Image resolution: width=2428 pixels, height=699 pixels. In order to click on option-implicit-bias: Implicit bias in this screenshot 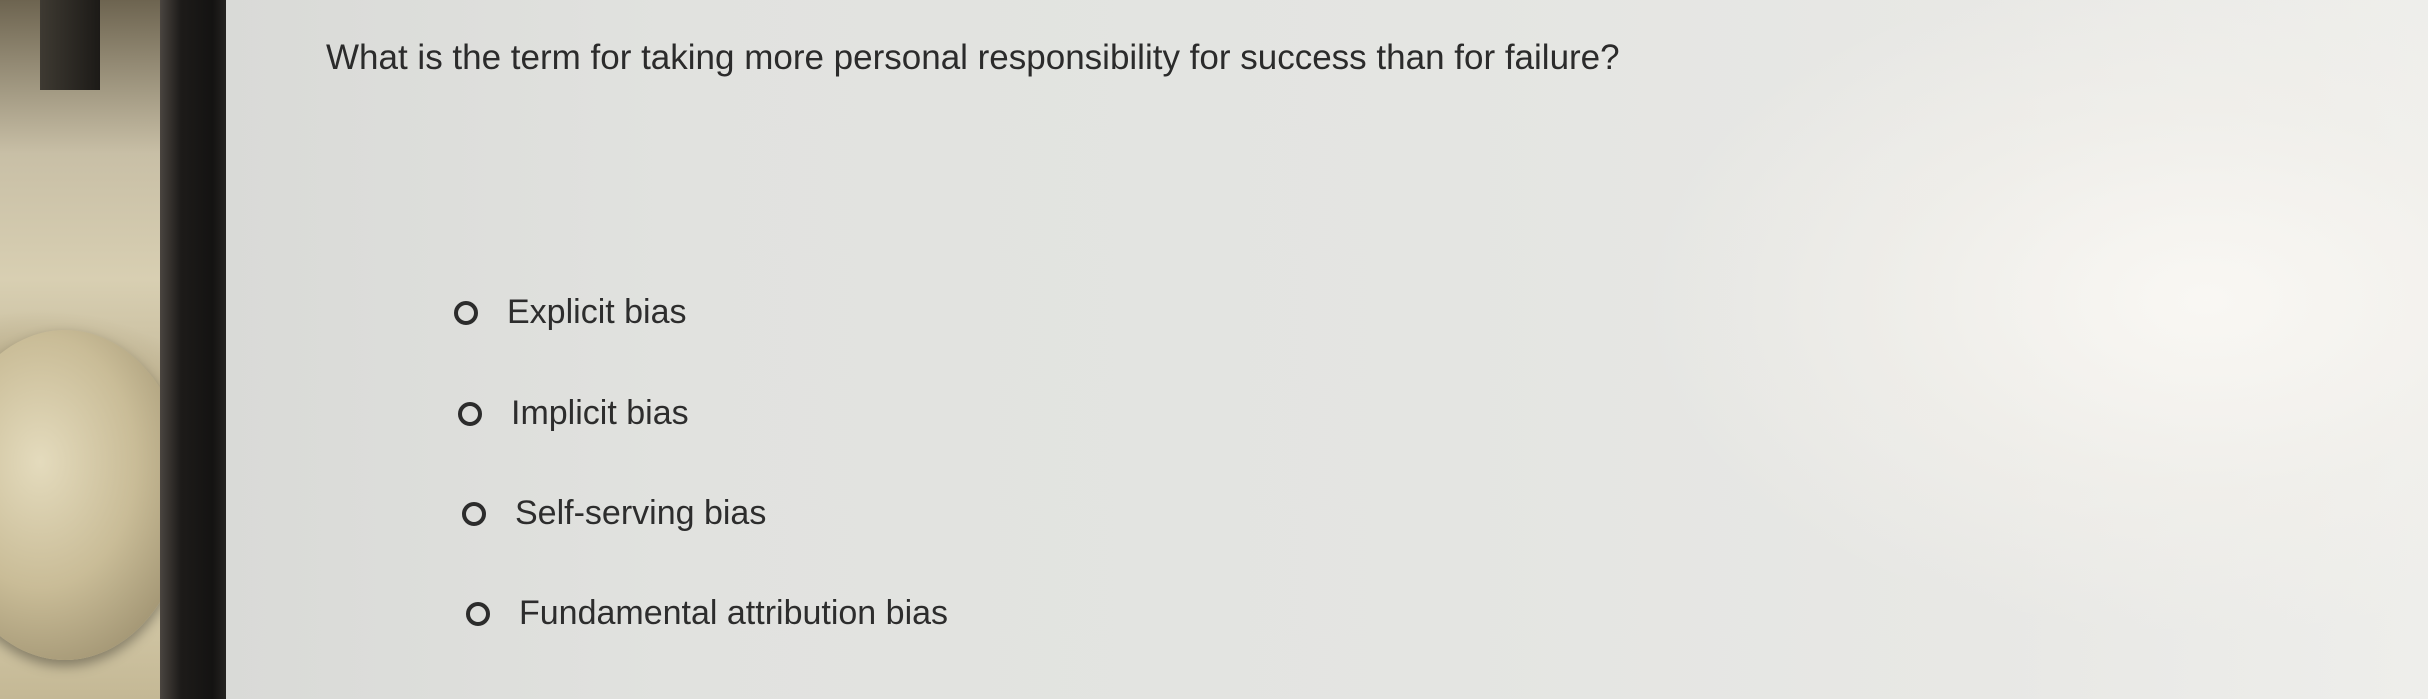, I will do `click(573, 413)`.